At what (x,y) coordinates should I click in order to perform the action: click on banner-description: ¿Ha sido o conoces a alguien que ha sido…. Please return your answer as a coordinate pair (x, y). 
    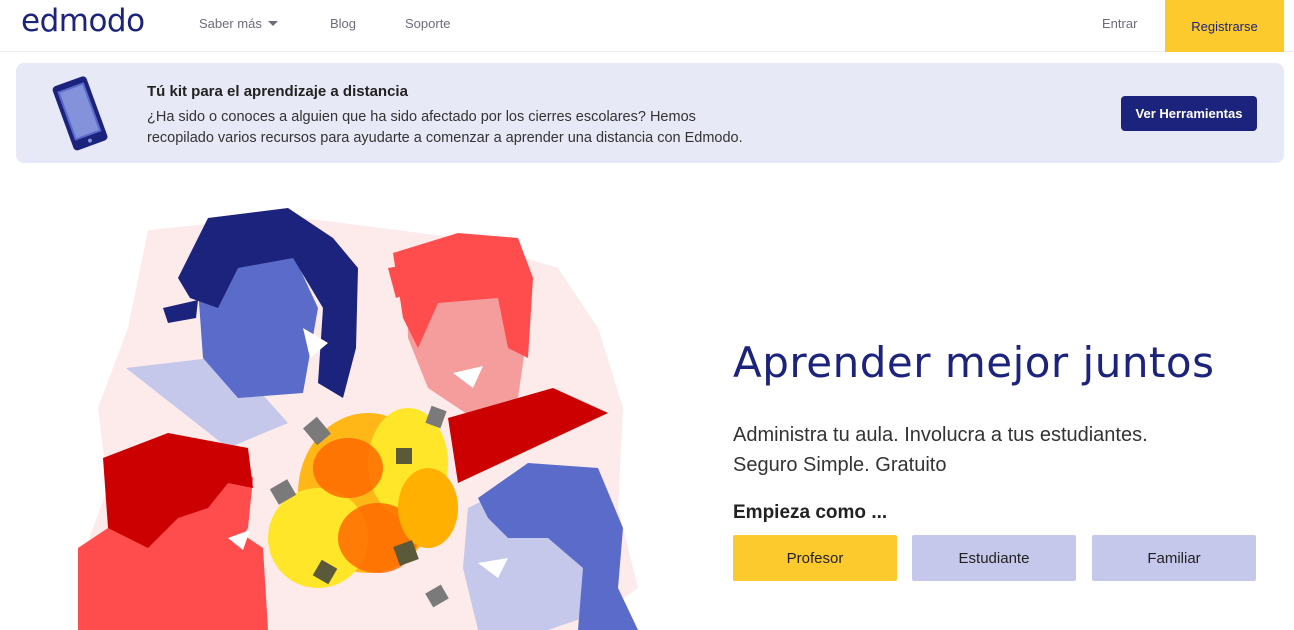
    Looking at the image, I should click on (487, 128).